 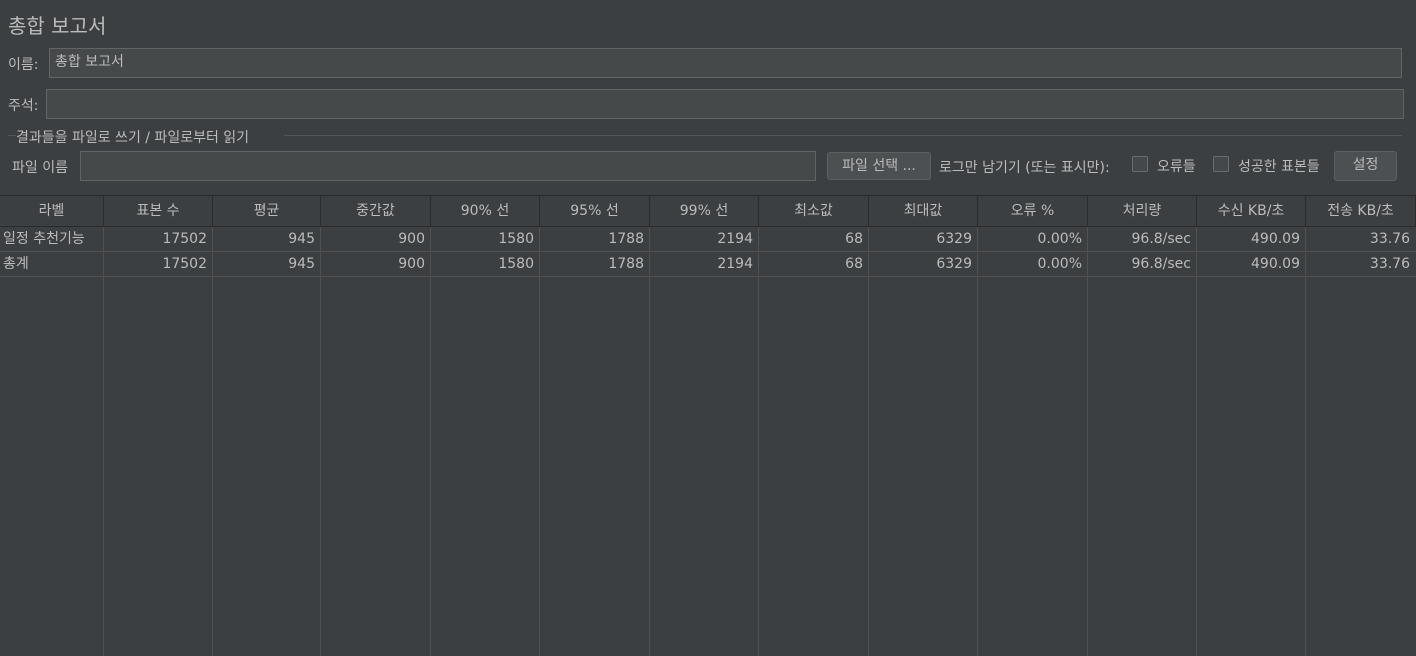 What do you see at coordinates (485, 211) in the screenshot?
I see `column-header: 90% 선` at bounding box center [485, 211].